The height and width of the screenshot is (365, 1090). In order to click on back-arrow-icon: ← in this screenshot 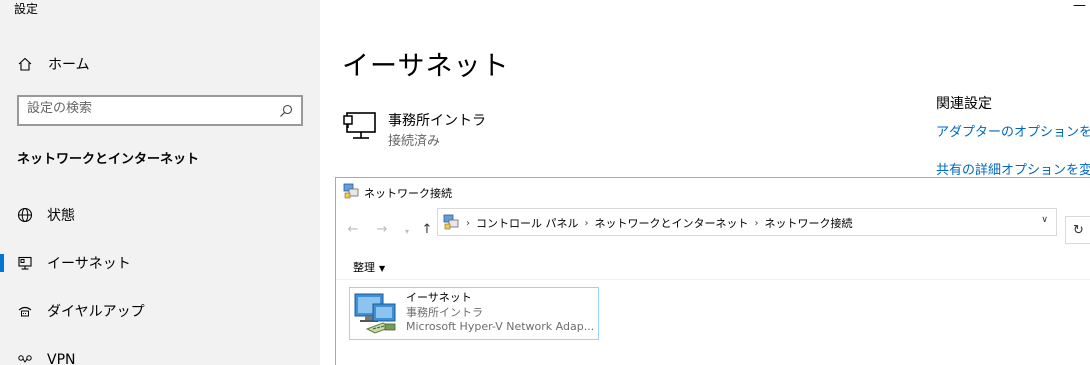, I will do `click(353, 229)`.